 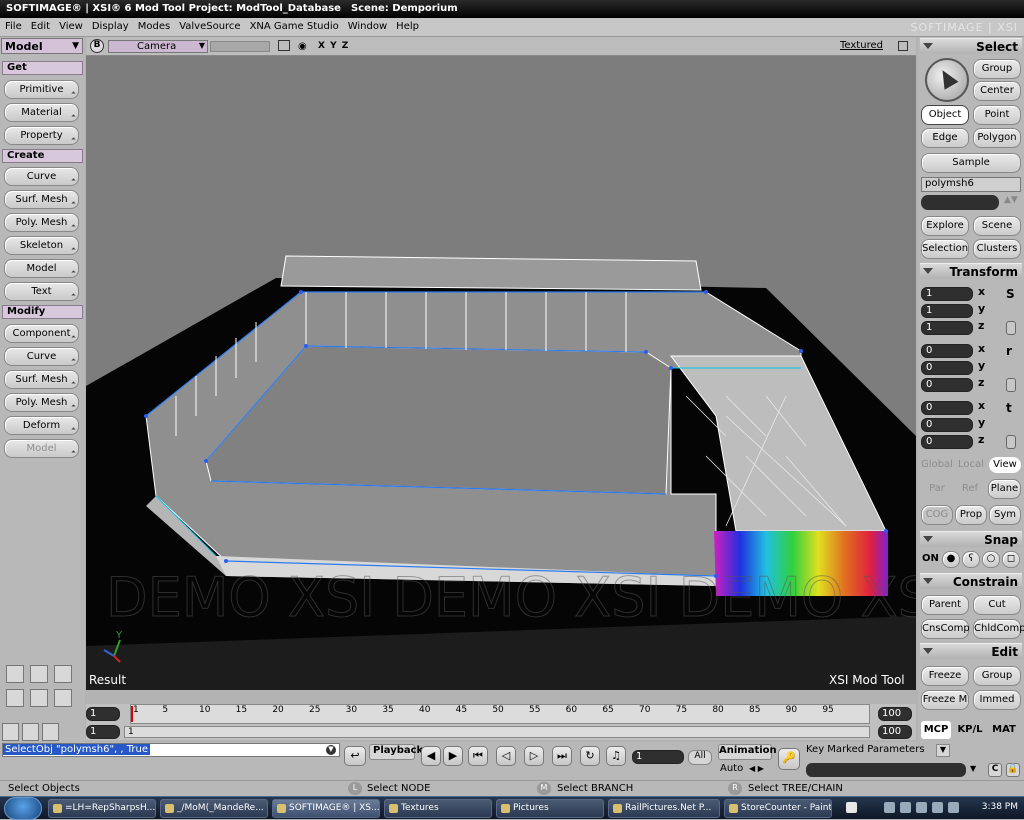 I want to click on scale-z-label: z, so click(x=984, y=325).